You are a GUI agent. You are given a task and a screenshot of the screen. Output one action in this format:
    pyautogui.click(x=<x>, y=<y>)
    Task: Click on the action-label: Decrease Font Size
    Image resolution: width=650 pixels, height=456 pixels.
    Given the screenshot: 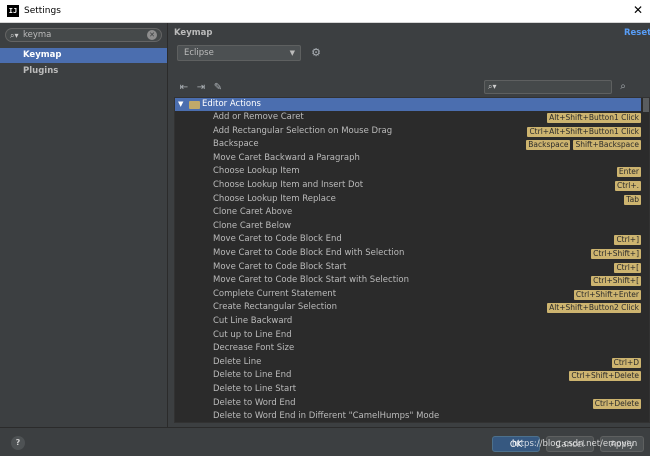 What is the action you would take?
    pyautogui.click(x=254, y=348)
    